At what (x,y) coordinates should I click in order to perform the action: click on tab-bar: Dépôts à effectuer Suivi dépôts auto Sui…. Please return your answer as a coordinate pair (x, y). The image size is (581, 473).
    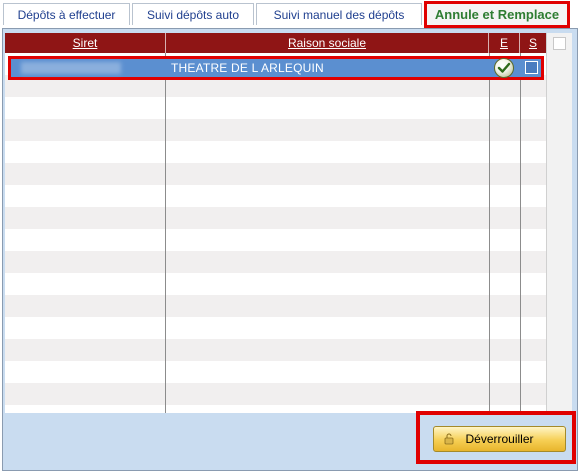
    Looking at the image, I should click on (290, 14).